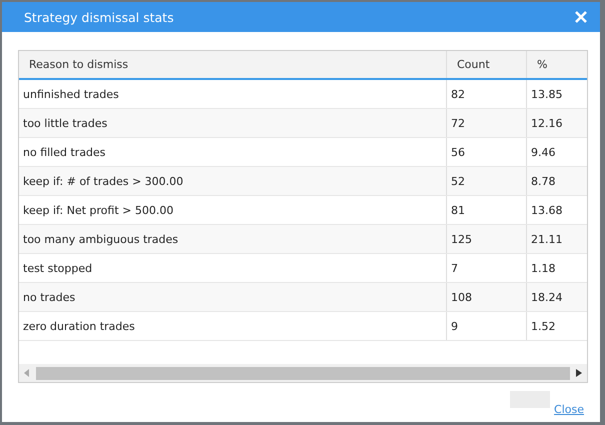 Image resolution: width=605 pixels, height=425 pixels. Describe the element at coordinates (487, 94) in the screenshot. I see `table-cell: 82` at that location.